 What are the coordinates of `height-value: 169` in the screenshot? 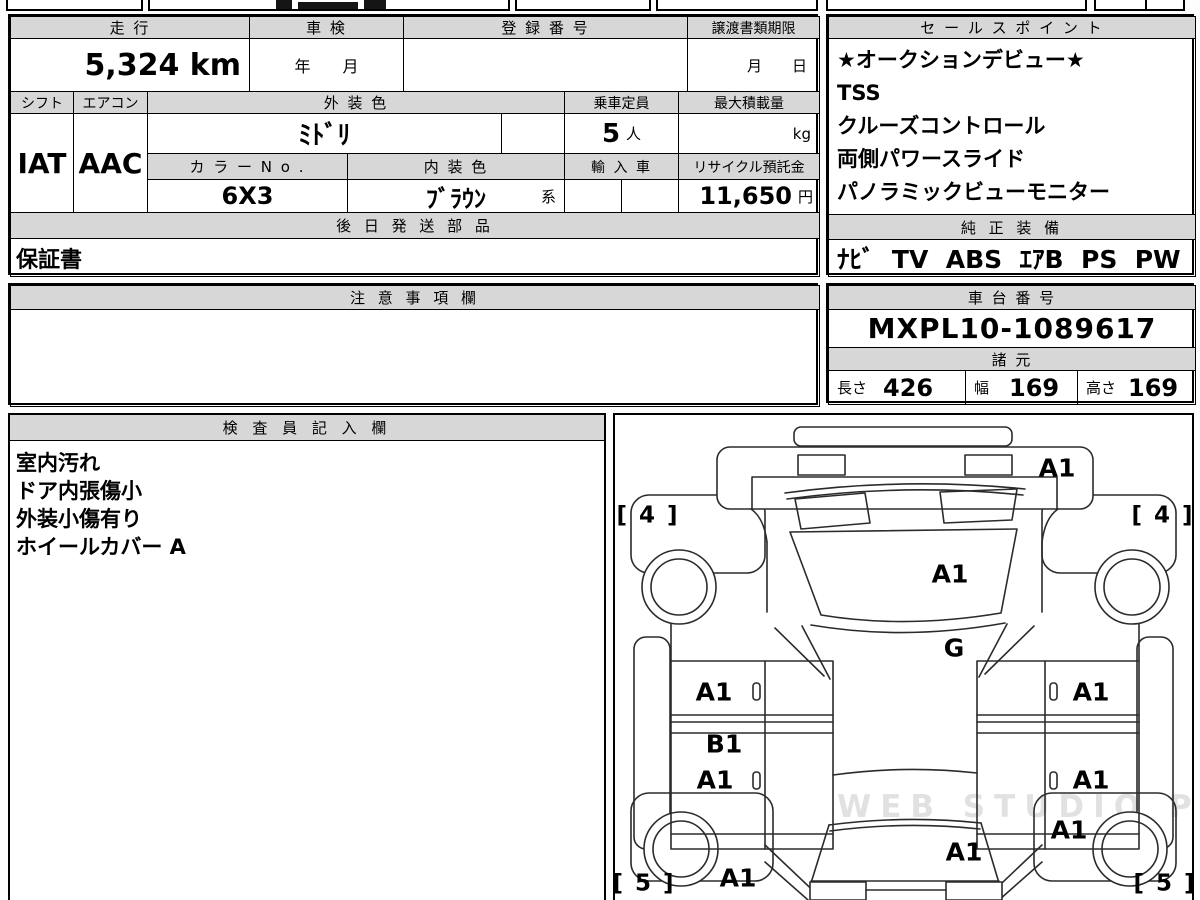 It's located at (1153, 387).